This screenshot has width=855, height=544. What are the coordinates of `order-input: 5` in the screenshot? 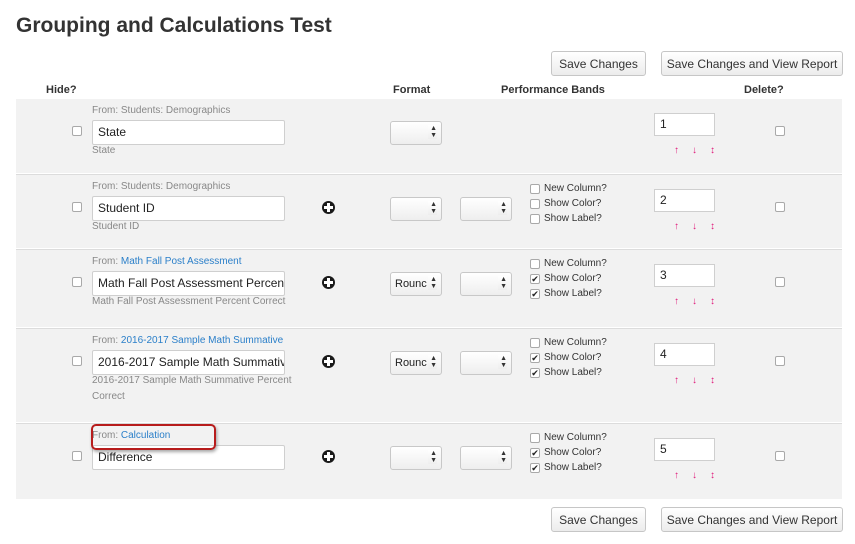 It's located at (684, 449).